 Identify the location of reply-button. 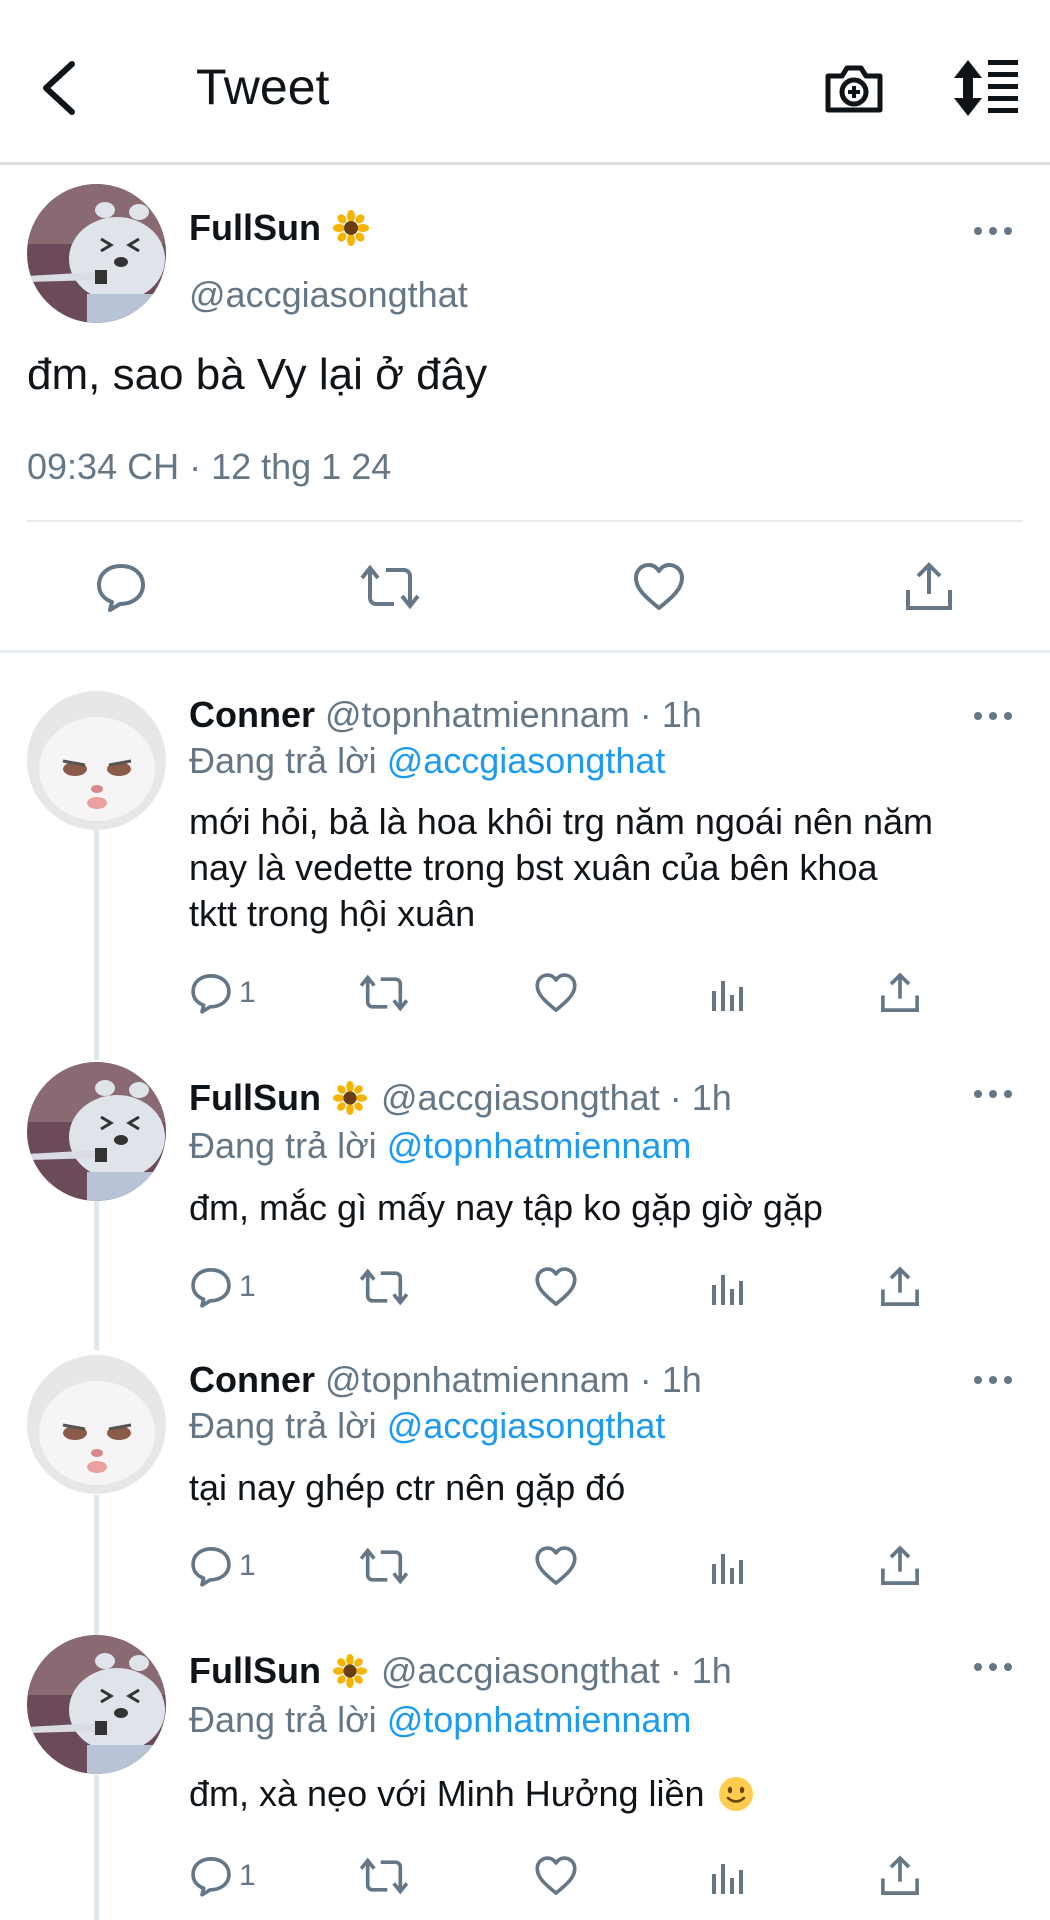
(121, 589).